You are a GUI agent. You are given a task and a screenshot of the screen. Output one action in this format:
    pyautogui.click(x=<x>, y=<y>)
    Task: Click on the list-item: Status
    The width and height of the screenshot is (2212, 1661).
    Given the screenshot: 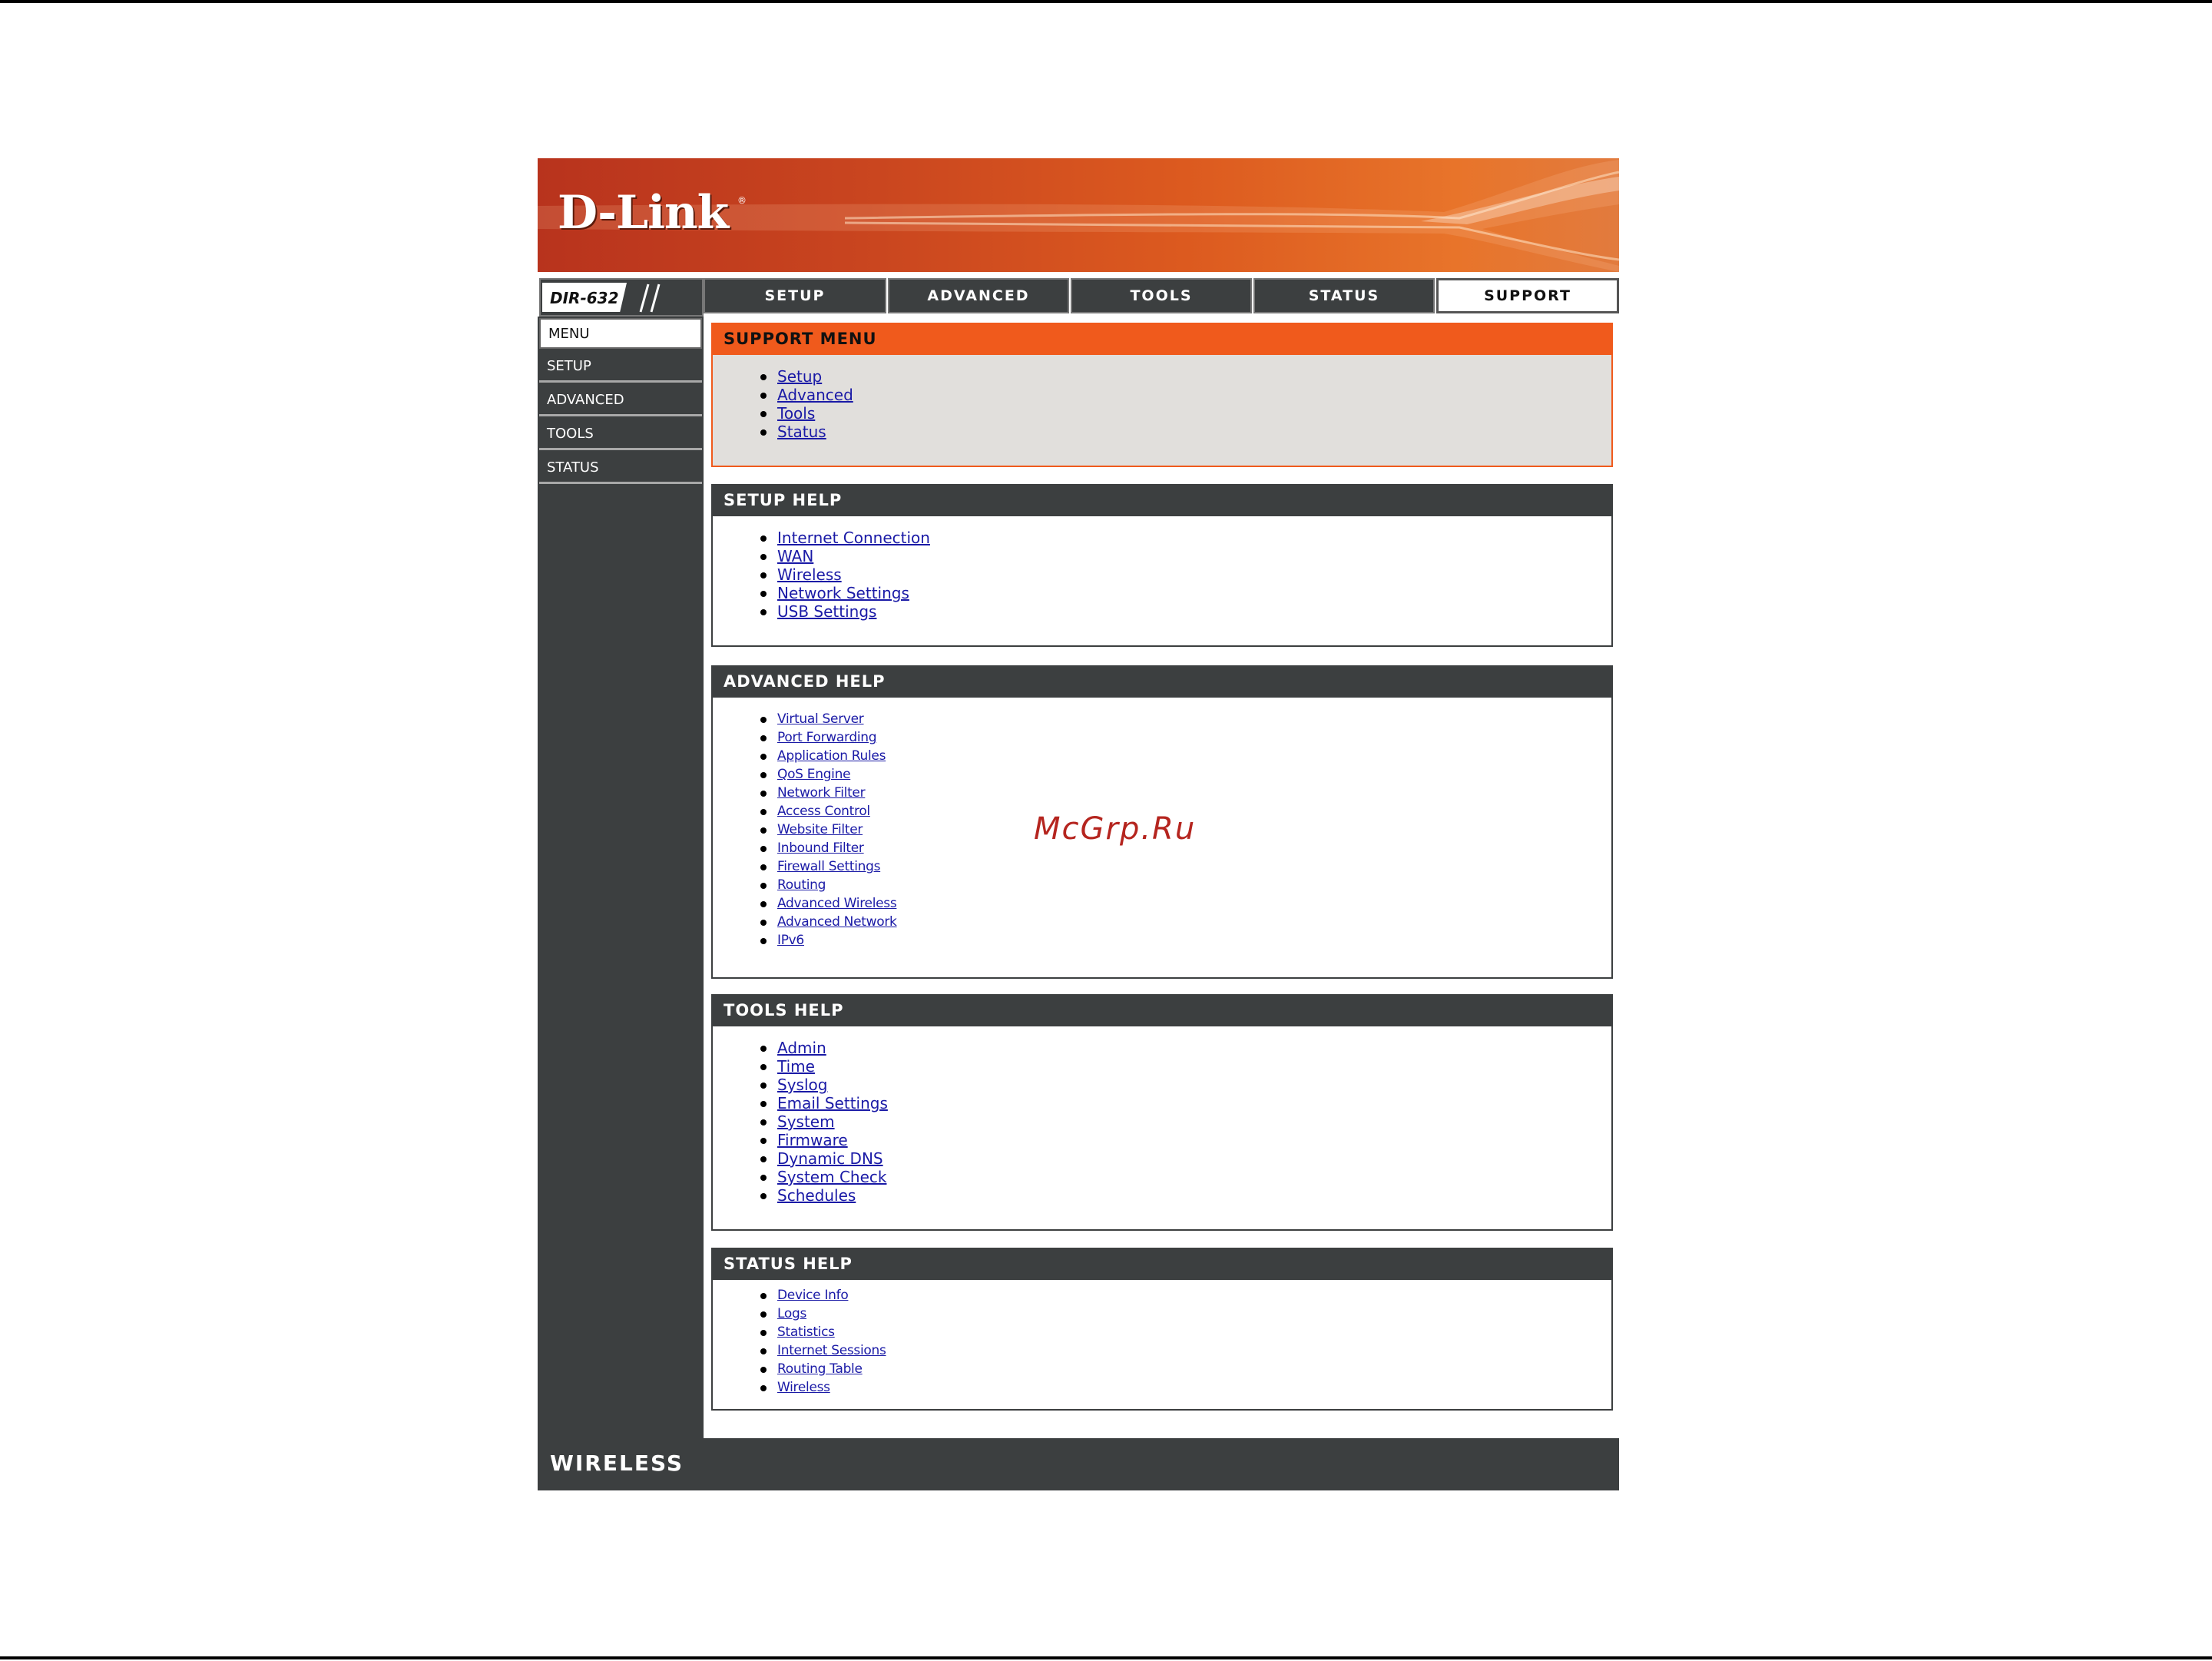 What is the action you would take?
    pyautogui.click(x=783, y=432)
    